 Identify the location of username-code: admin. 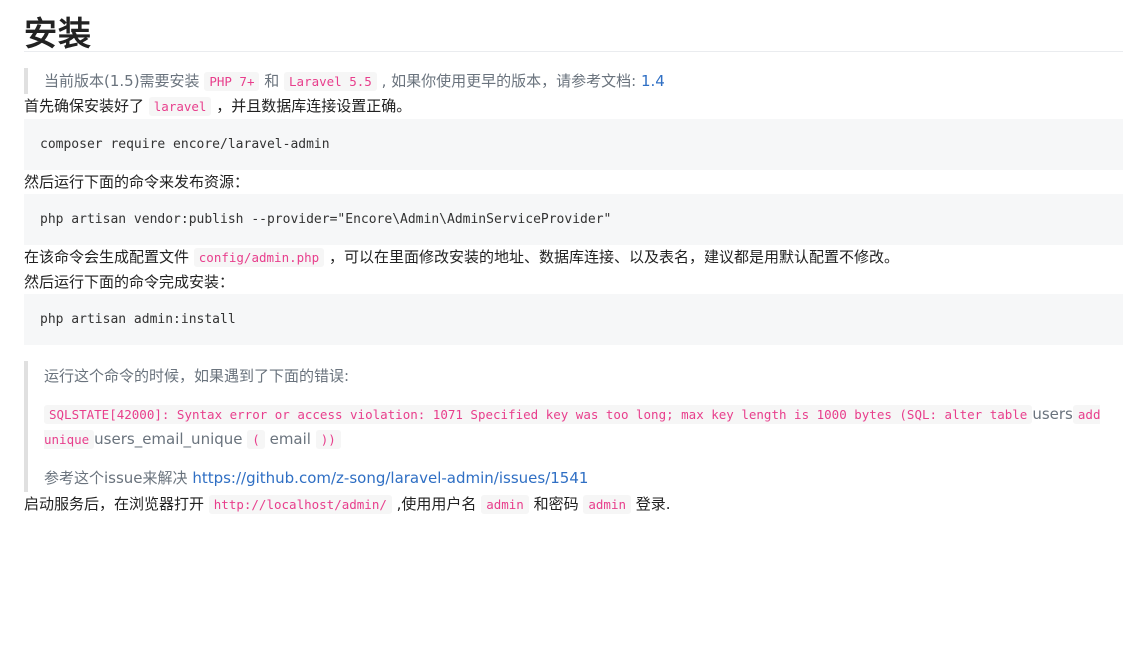
(505, 504).